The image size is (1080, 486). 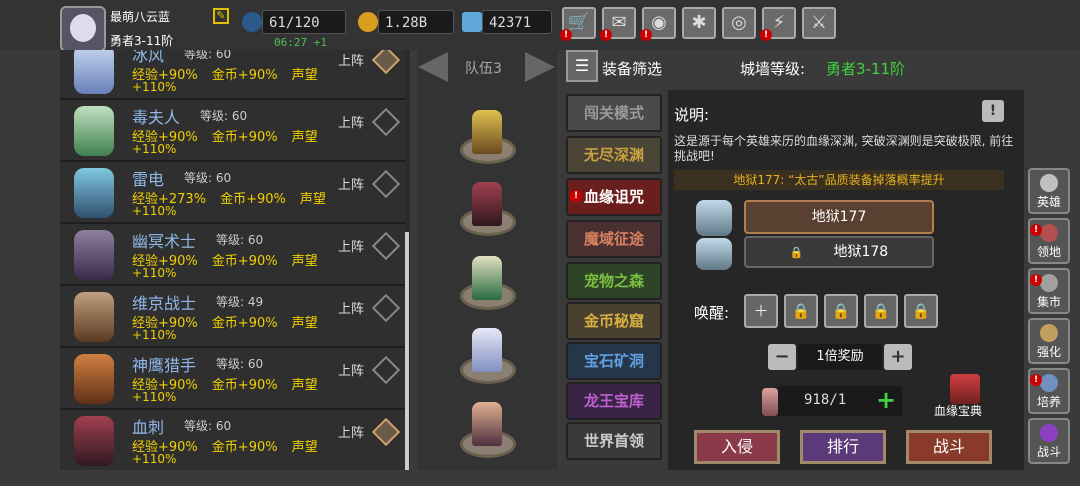 What do you see at coordinates (1049, 383) in the screenshot?
I see `train-icon` at bounding box center [1049, 383].